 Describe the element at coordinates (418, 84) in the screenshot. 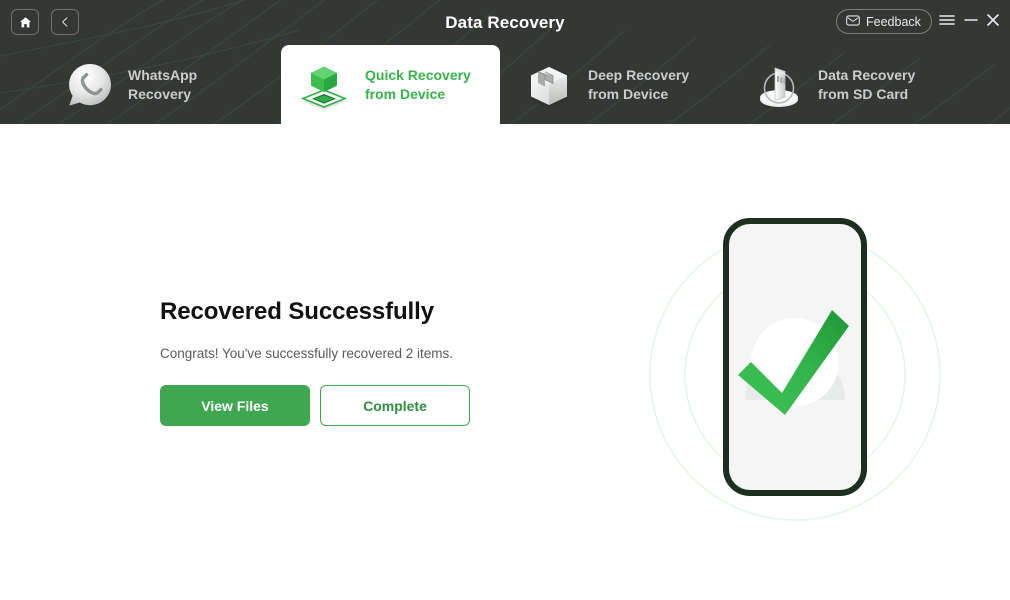

I see `tab-quick-recovery-from-device-label: Quick Recovery from Device` at that location.